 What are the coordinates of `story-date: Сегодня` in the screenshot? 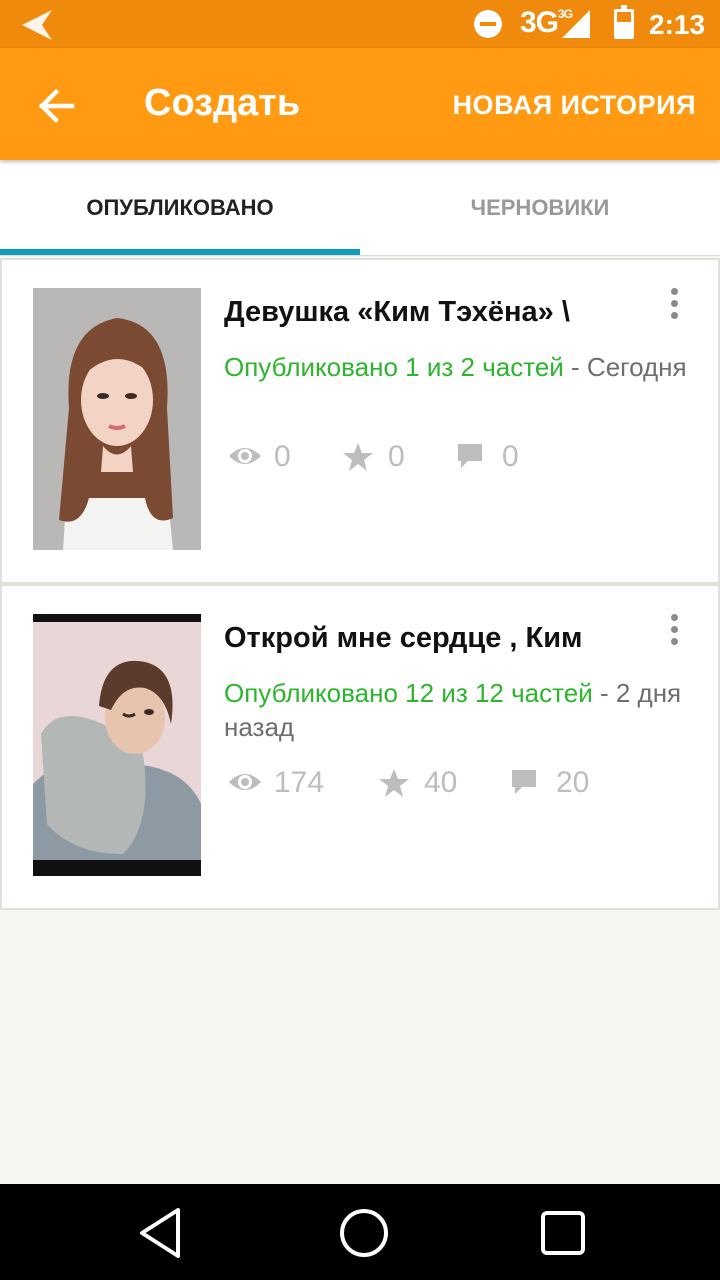 It's located at (636, 367).